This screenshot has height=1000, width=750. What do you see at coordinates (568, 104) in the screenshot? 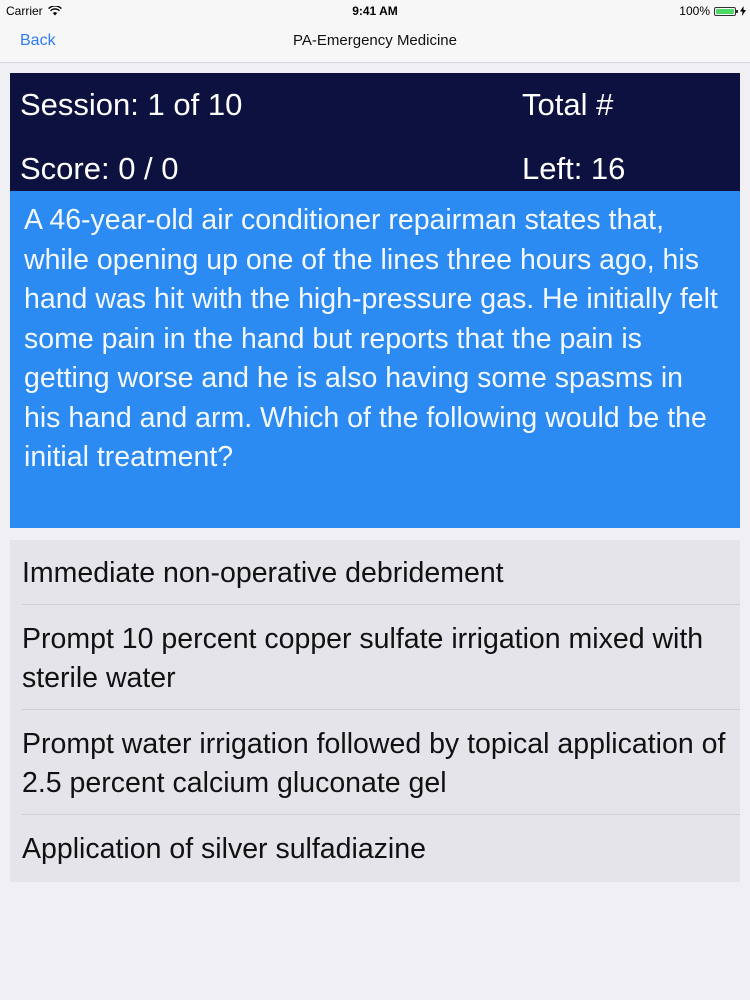
I see `total-label: Total #` at bounding box center [568, 104].